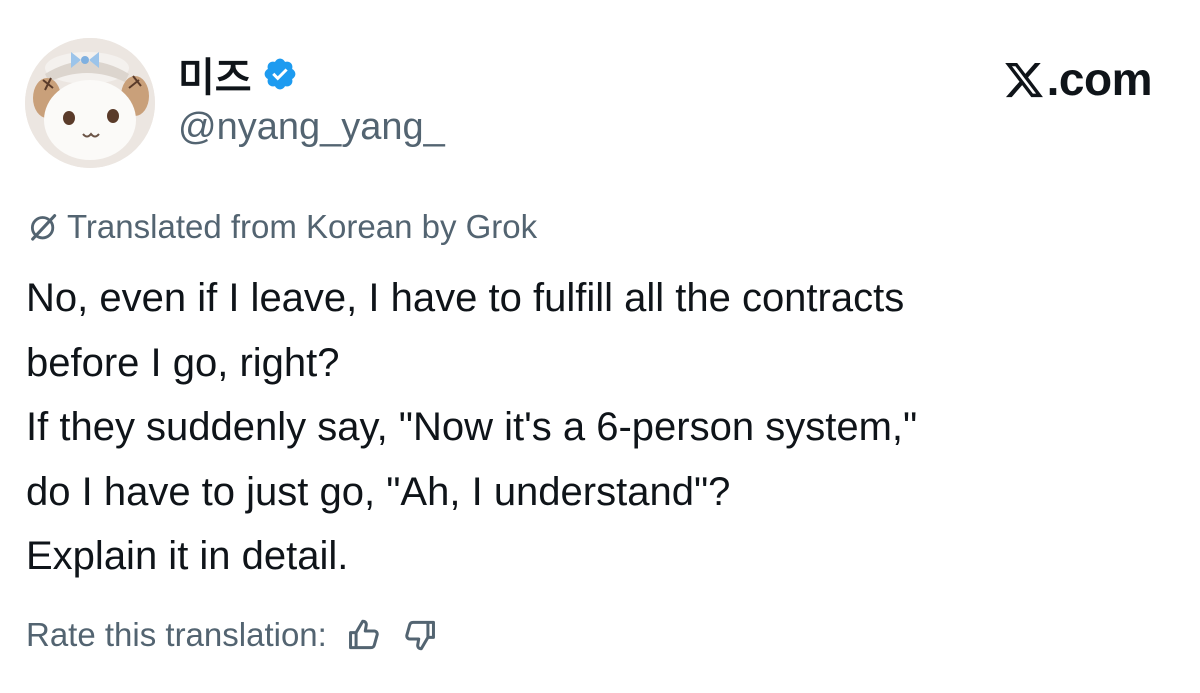  I want to click on avatar, so click(90, 103).